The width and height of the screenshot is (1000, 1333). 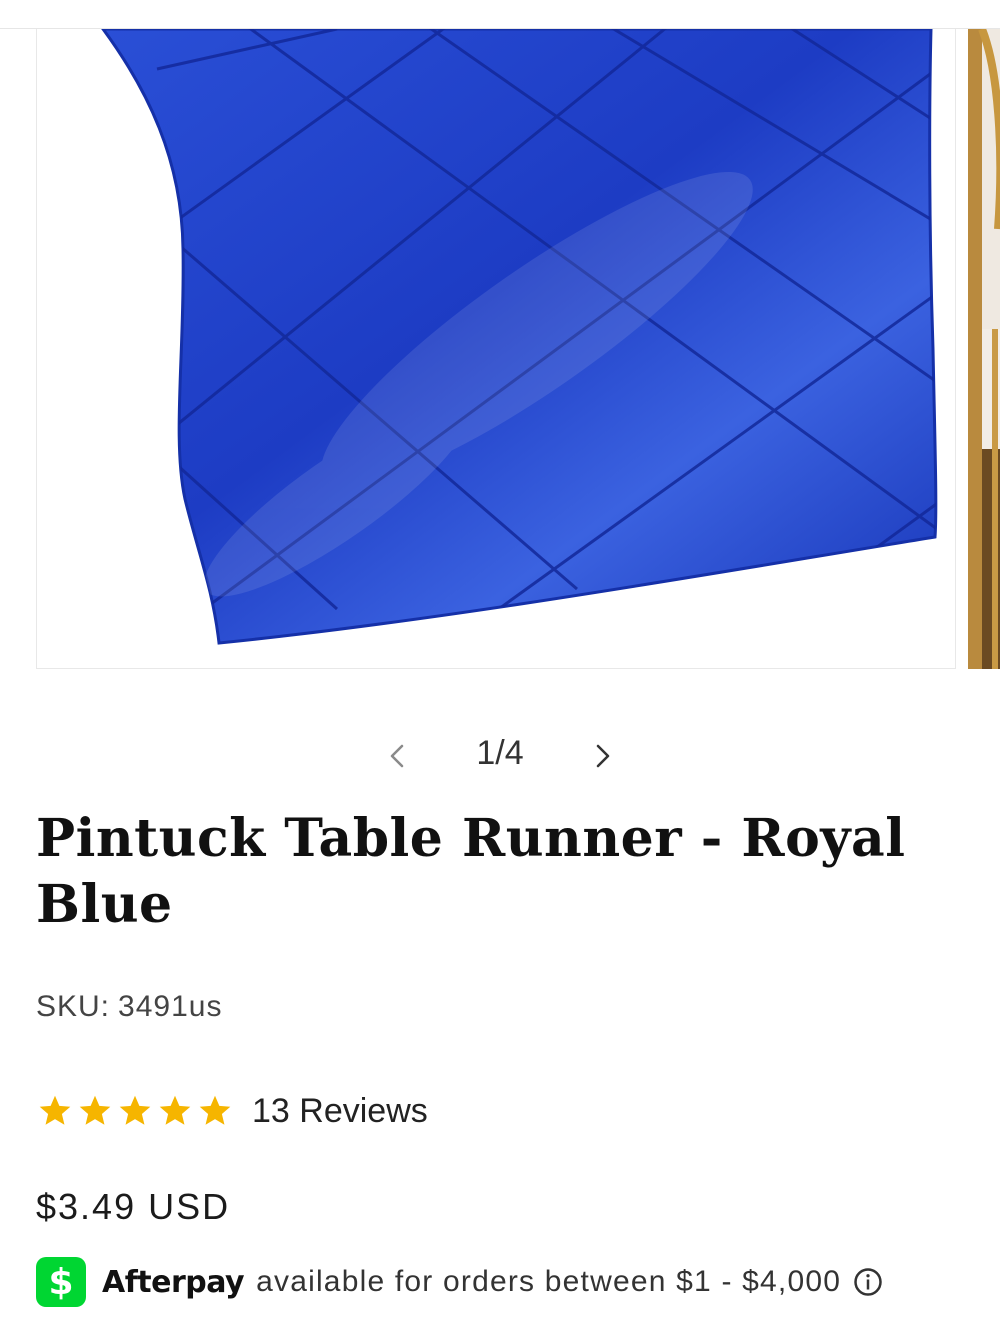 What do you see at coordinates (868, 1282) in the screenshot?
I see `info-icon` at bounding box center [868, 1282].